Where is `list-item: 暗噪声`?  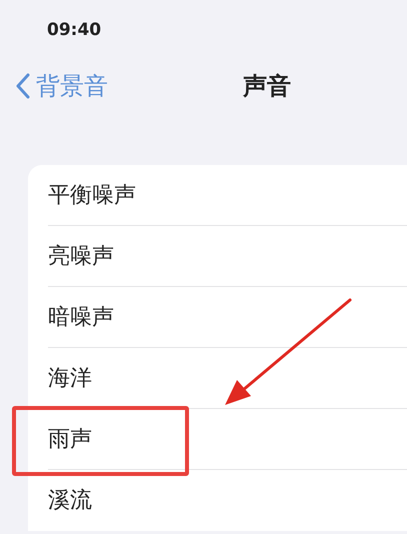
list-item: 暗噪声 is located at coordinates (81, 317).